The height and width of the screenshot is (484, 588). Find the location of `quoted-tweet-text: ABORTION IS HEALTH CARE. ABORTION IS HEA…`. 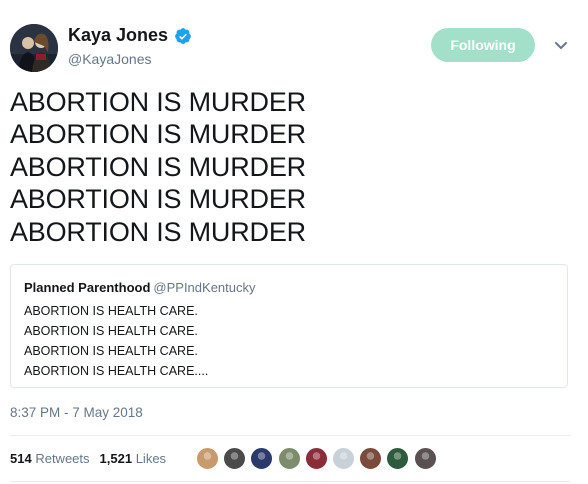

quoted-tweet-text: ABORTION IS HEALTH CARE. ABORTION IS HEA… is located at coordinates (116, 341).